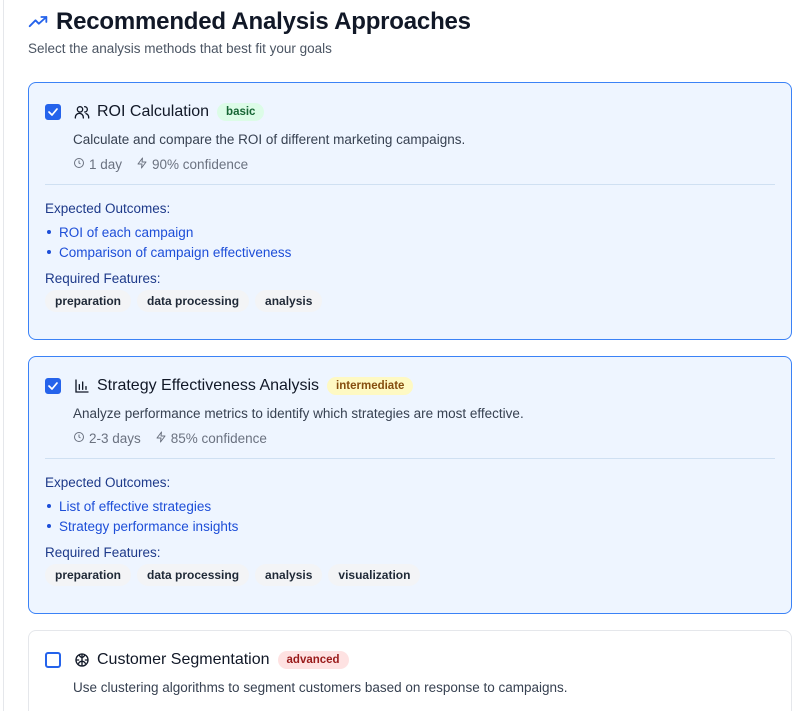 This screenshot has height=711, width=799. Describe the element at coordinates (241, 112) in the screenshot. I see `level-badge: basic` at that location.